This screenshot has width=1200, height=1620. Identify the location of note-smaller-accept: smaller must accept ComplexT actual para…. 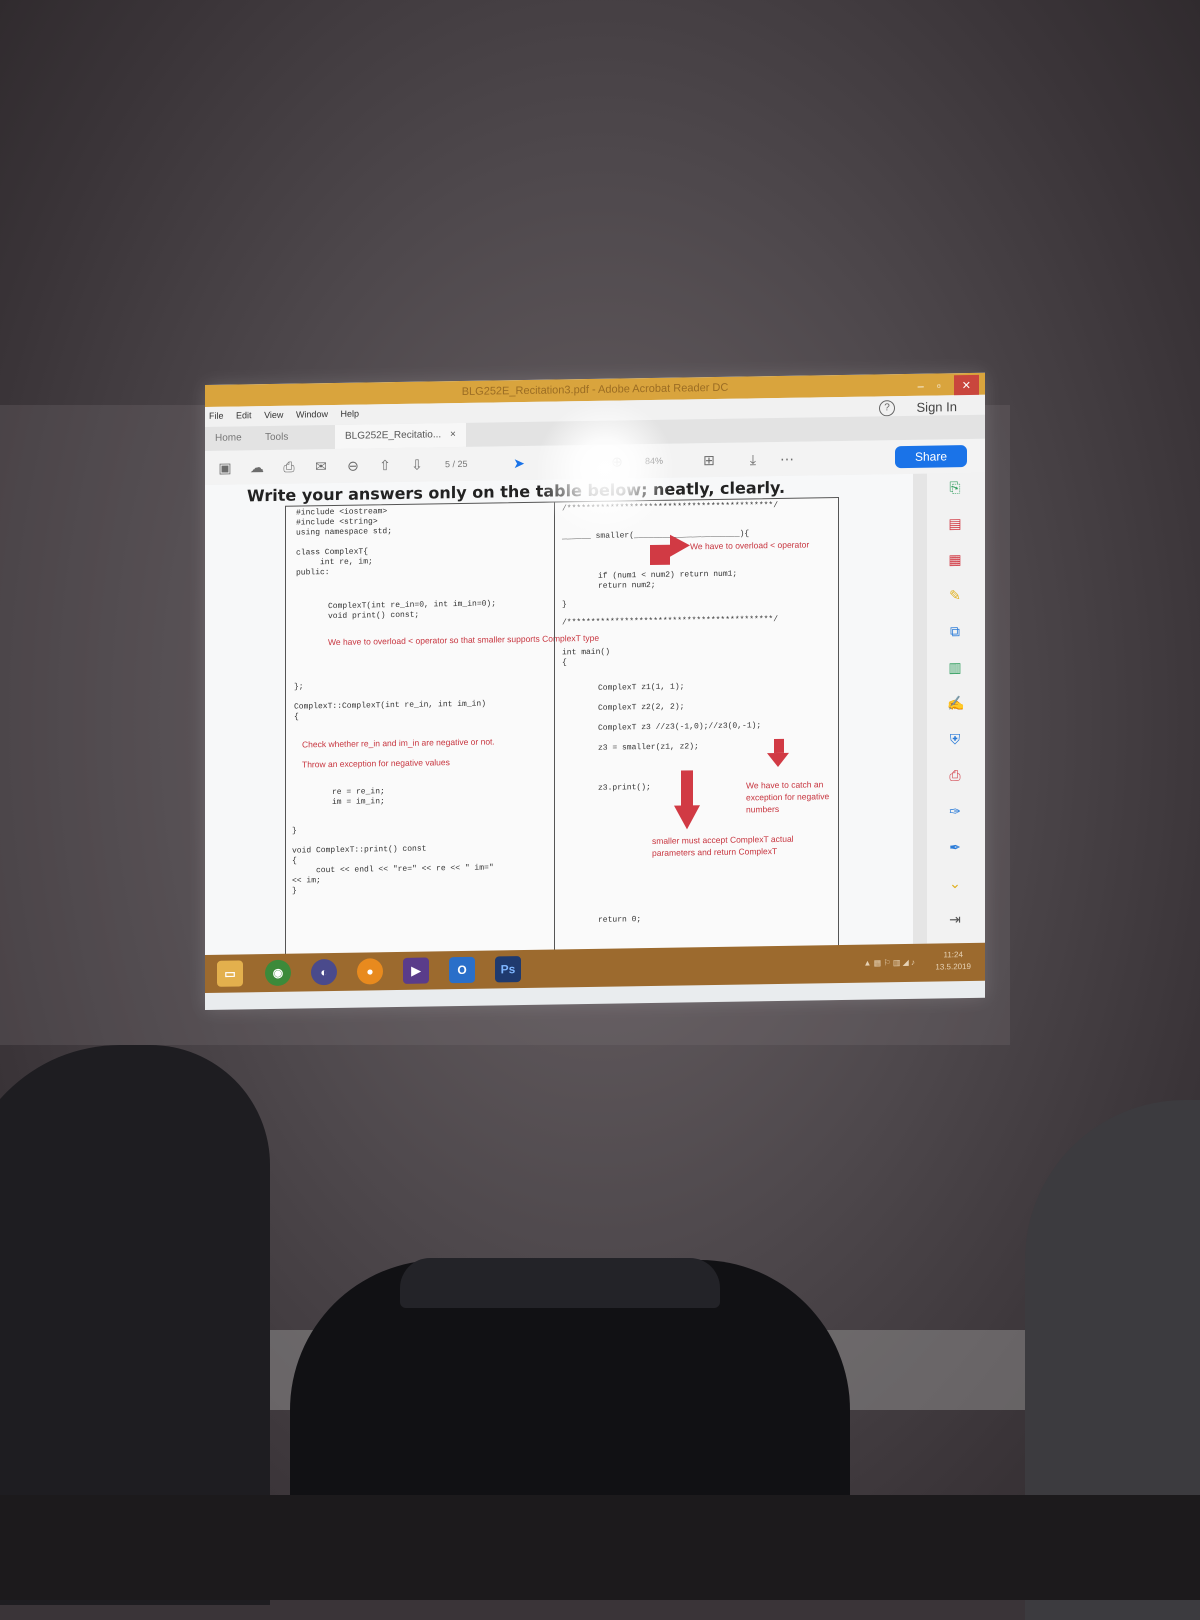
(723, 845).